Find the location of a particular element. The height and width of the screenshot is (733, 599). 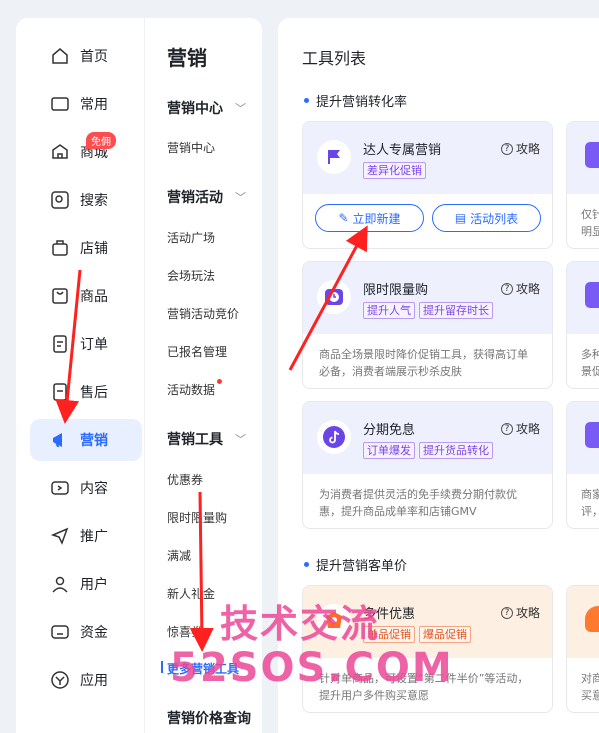

card-description: 针对单商品，可设置“第二件半价”等活动，提升用户多件购买意愿 is located at coordinates (424, 687).